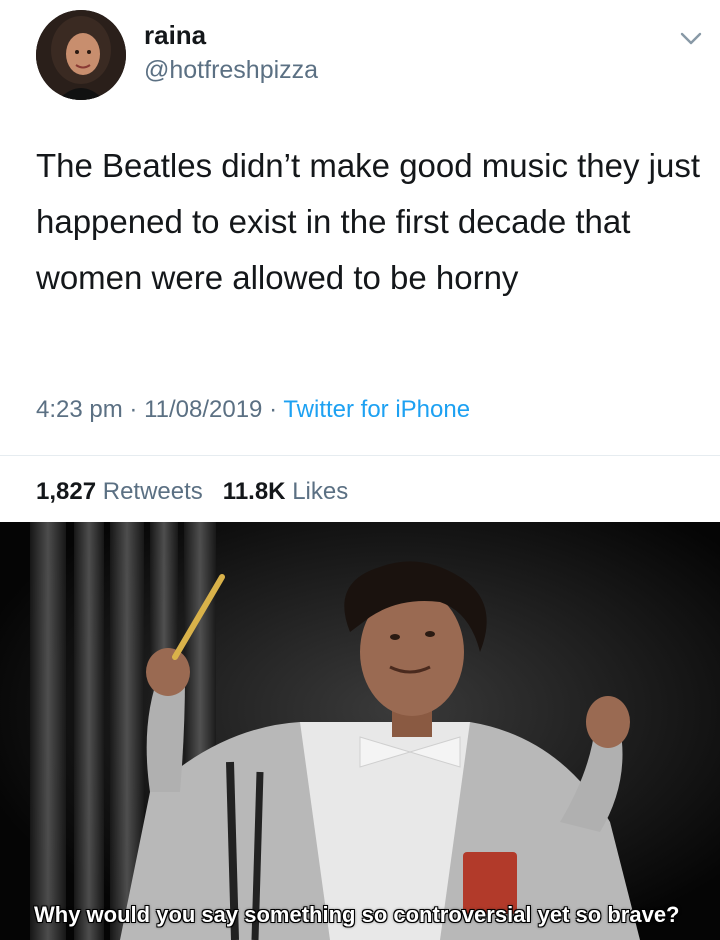 This screenshot has width=720, height=940. I want to click on divider, so click(360, 455).